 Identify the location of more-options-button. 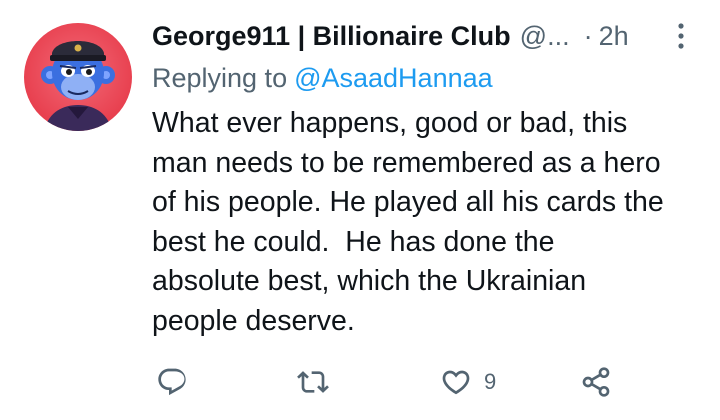
(681, 36).